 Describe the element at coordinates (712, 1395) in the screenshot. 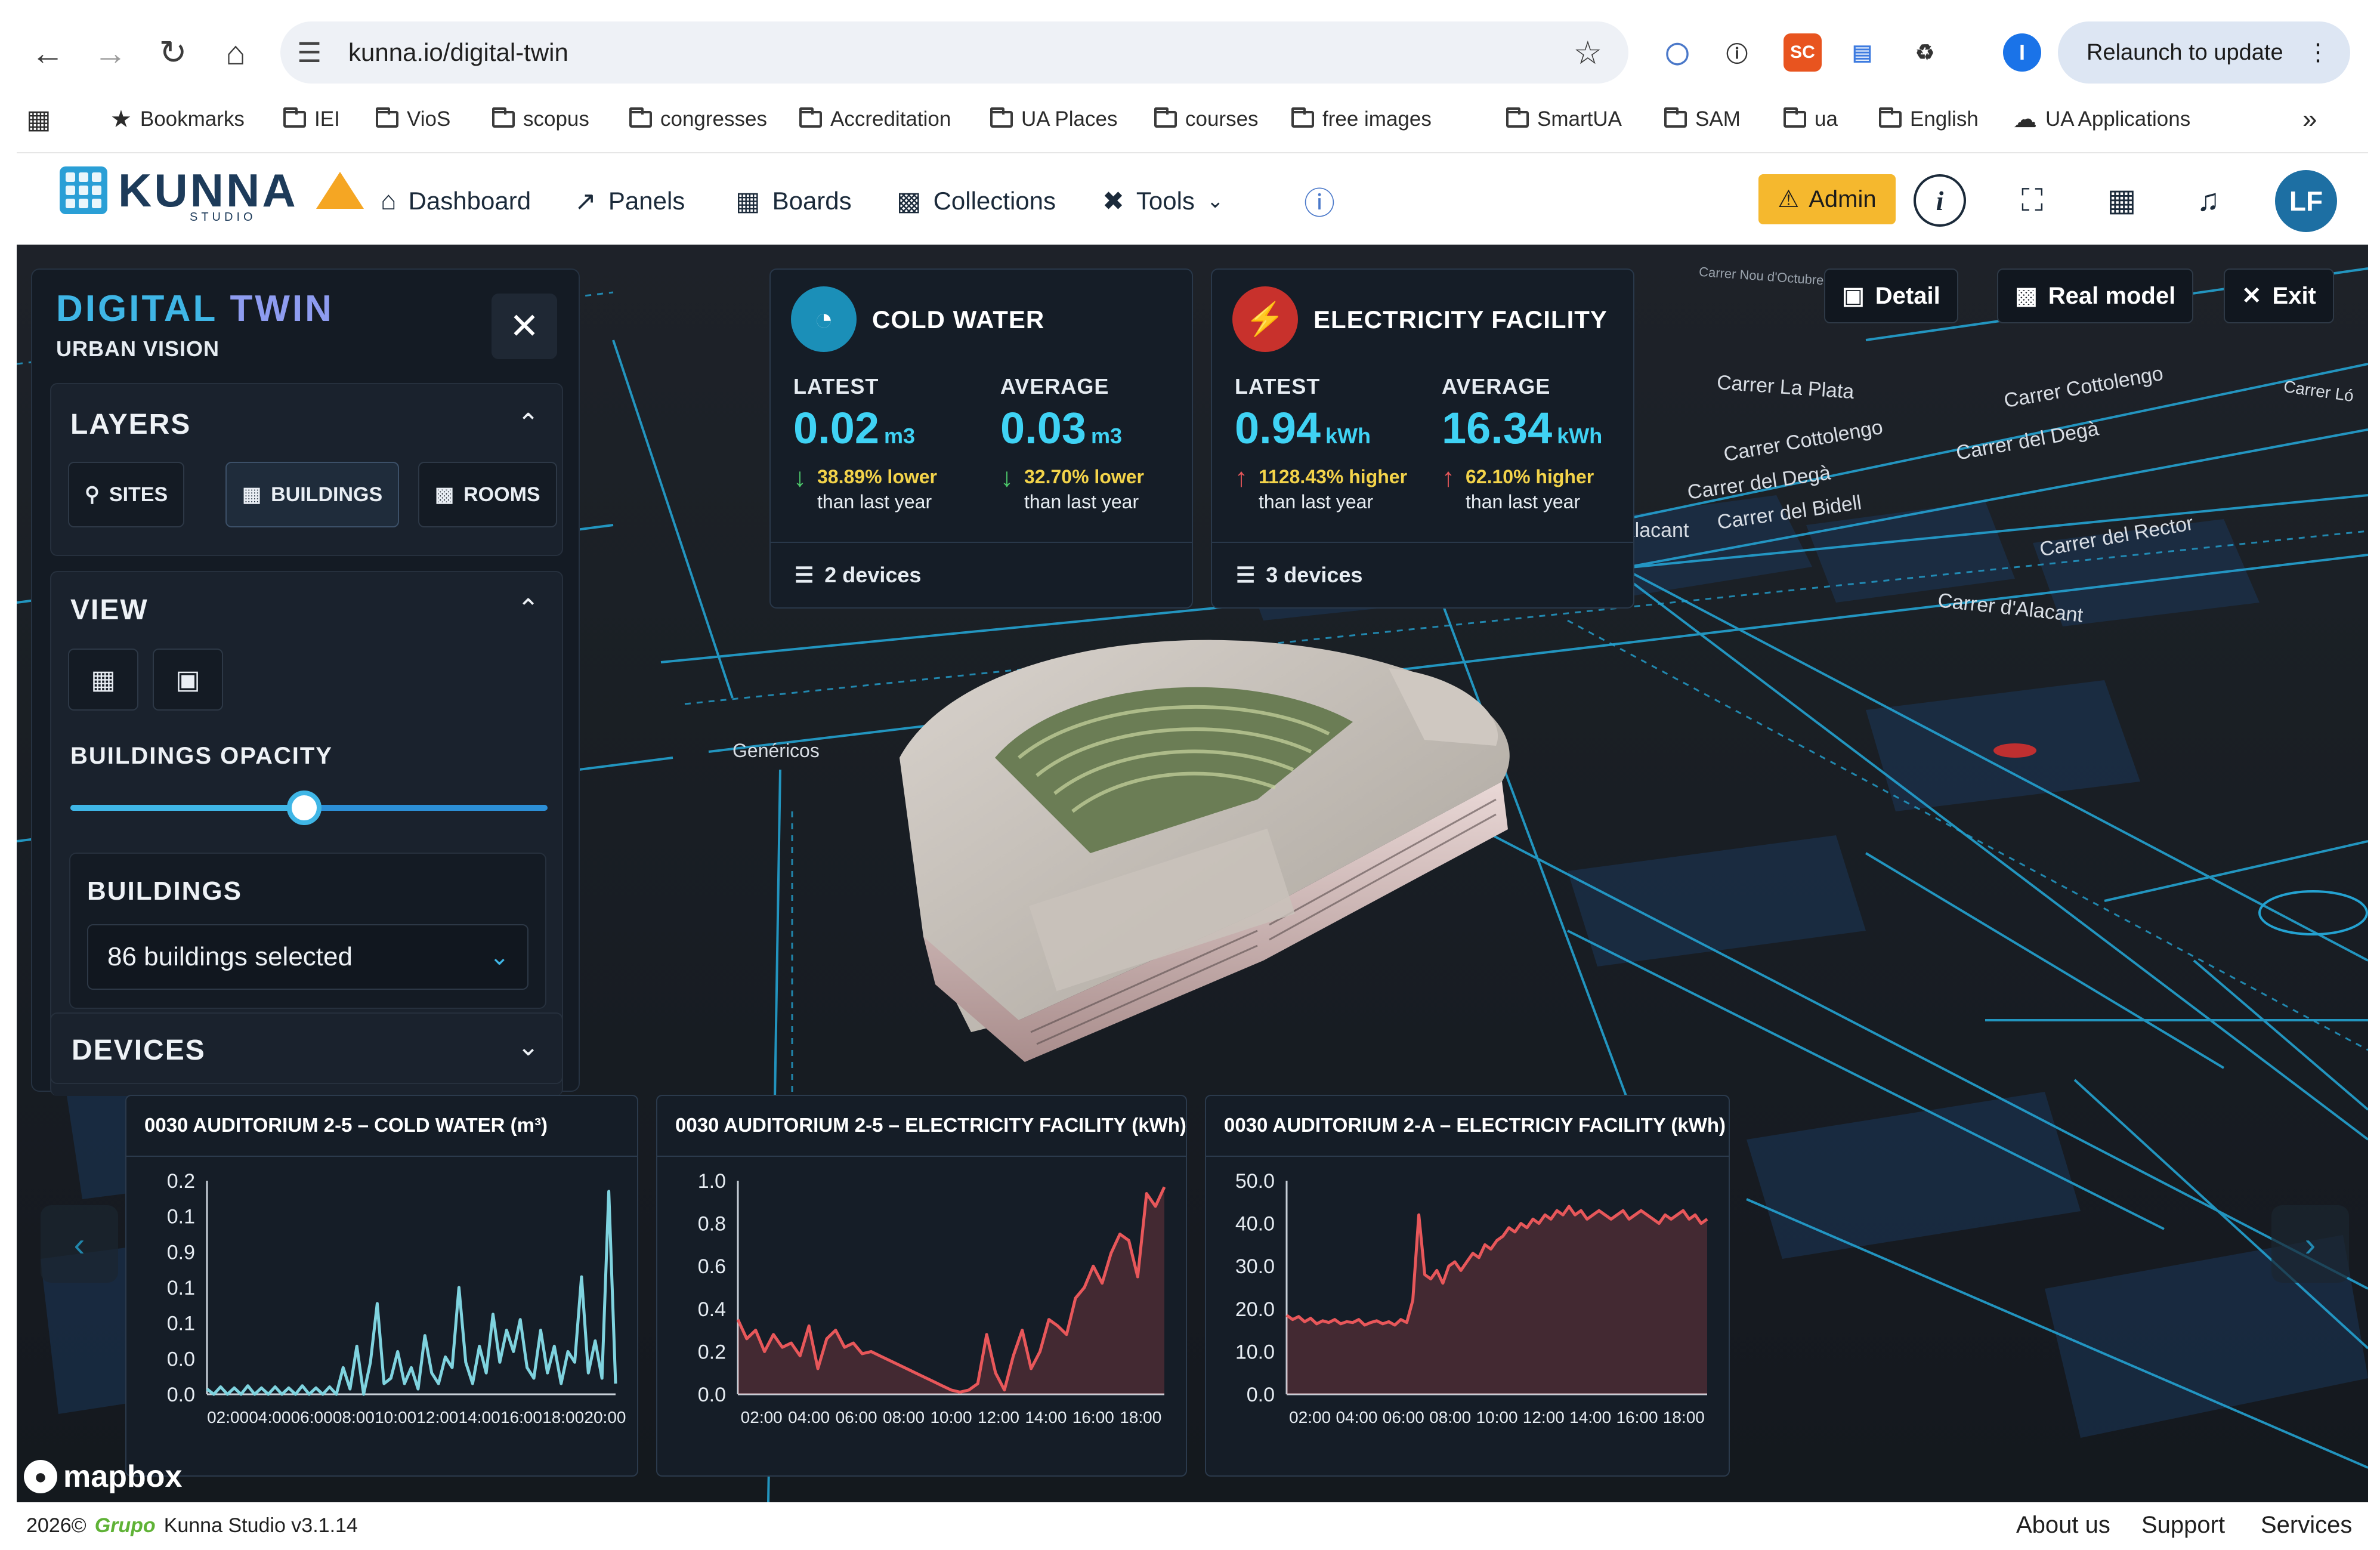

I see `y-tick-label: 0.0` at that location.